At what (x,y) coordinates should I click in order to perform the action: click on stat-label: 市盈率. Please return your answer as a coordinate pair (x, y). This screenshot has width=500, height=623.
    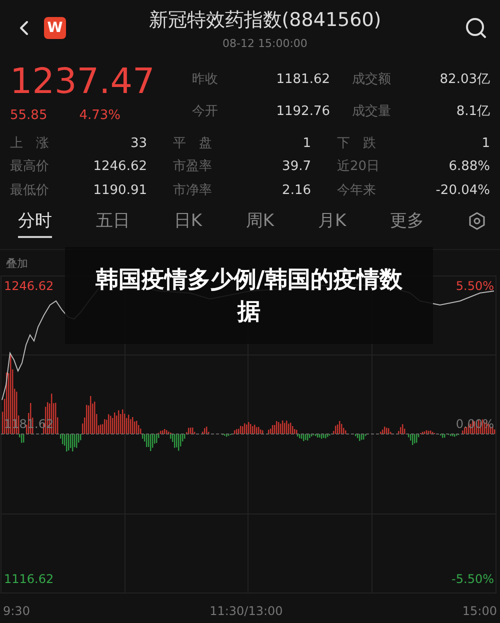
    Looking at the image, I should click on (192, 167).